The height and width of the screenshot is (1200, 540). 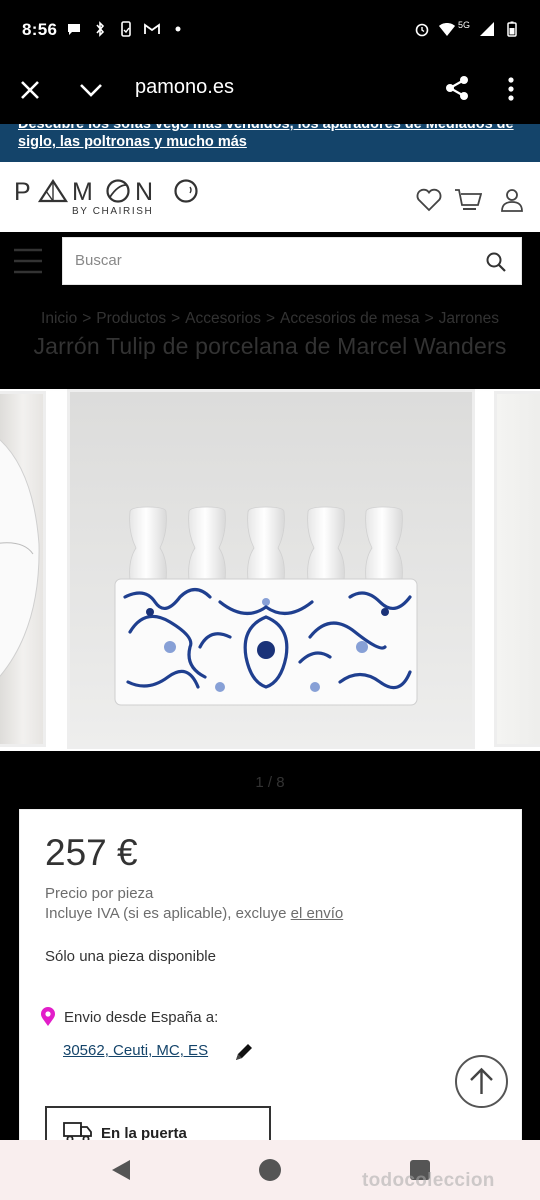 I want to click on chevron-down-icon, so click(x=91, y=90).